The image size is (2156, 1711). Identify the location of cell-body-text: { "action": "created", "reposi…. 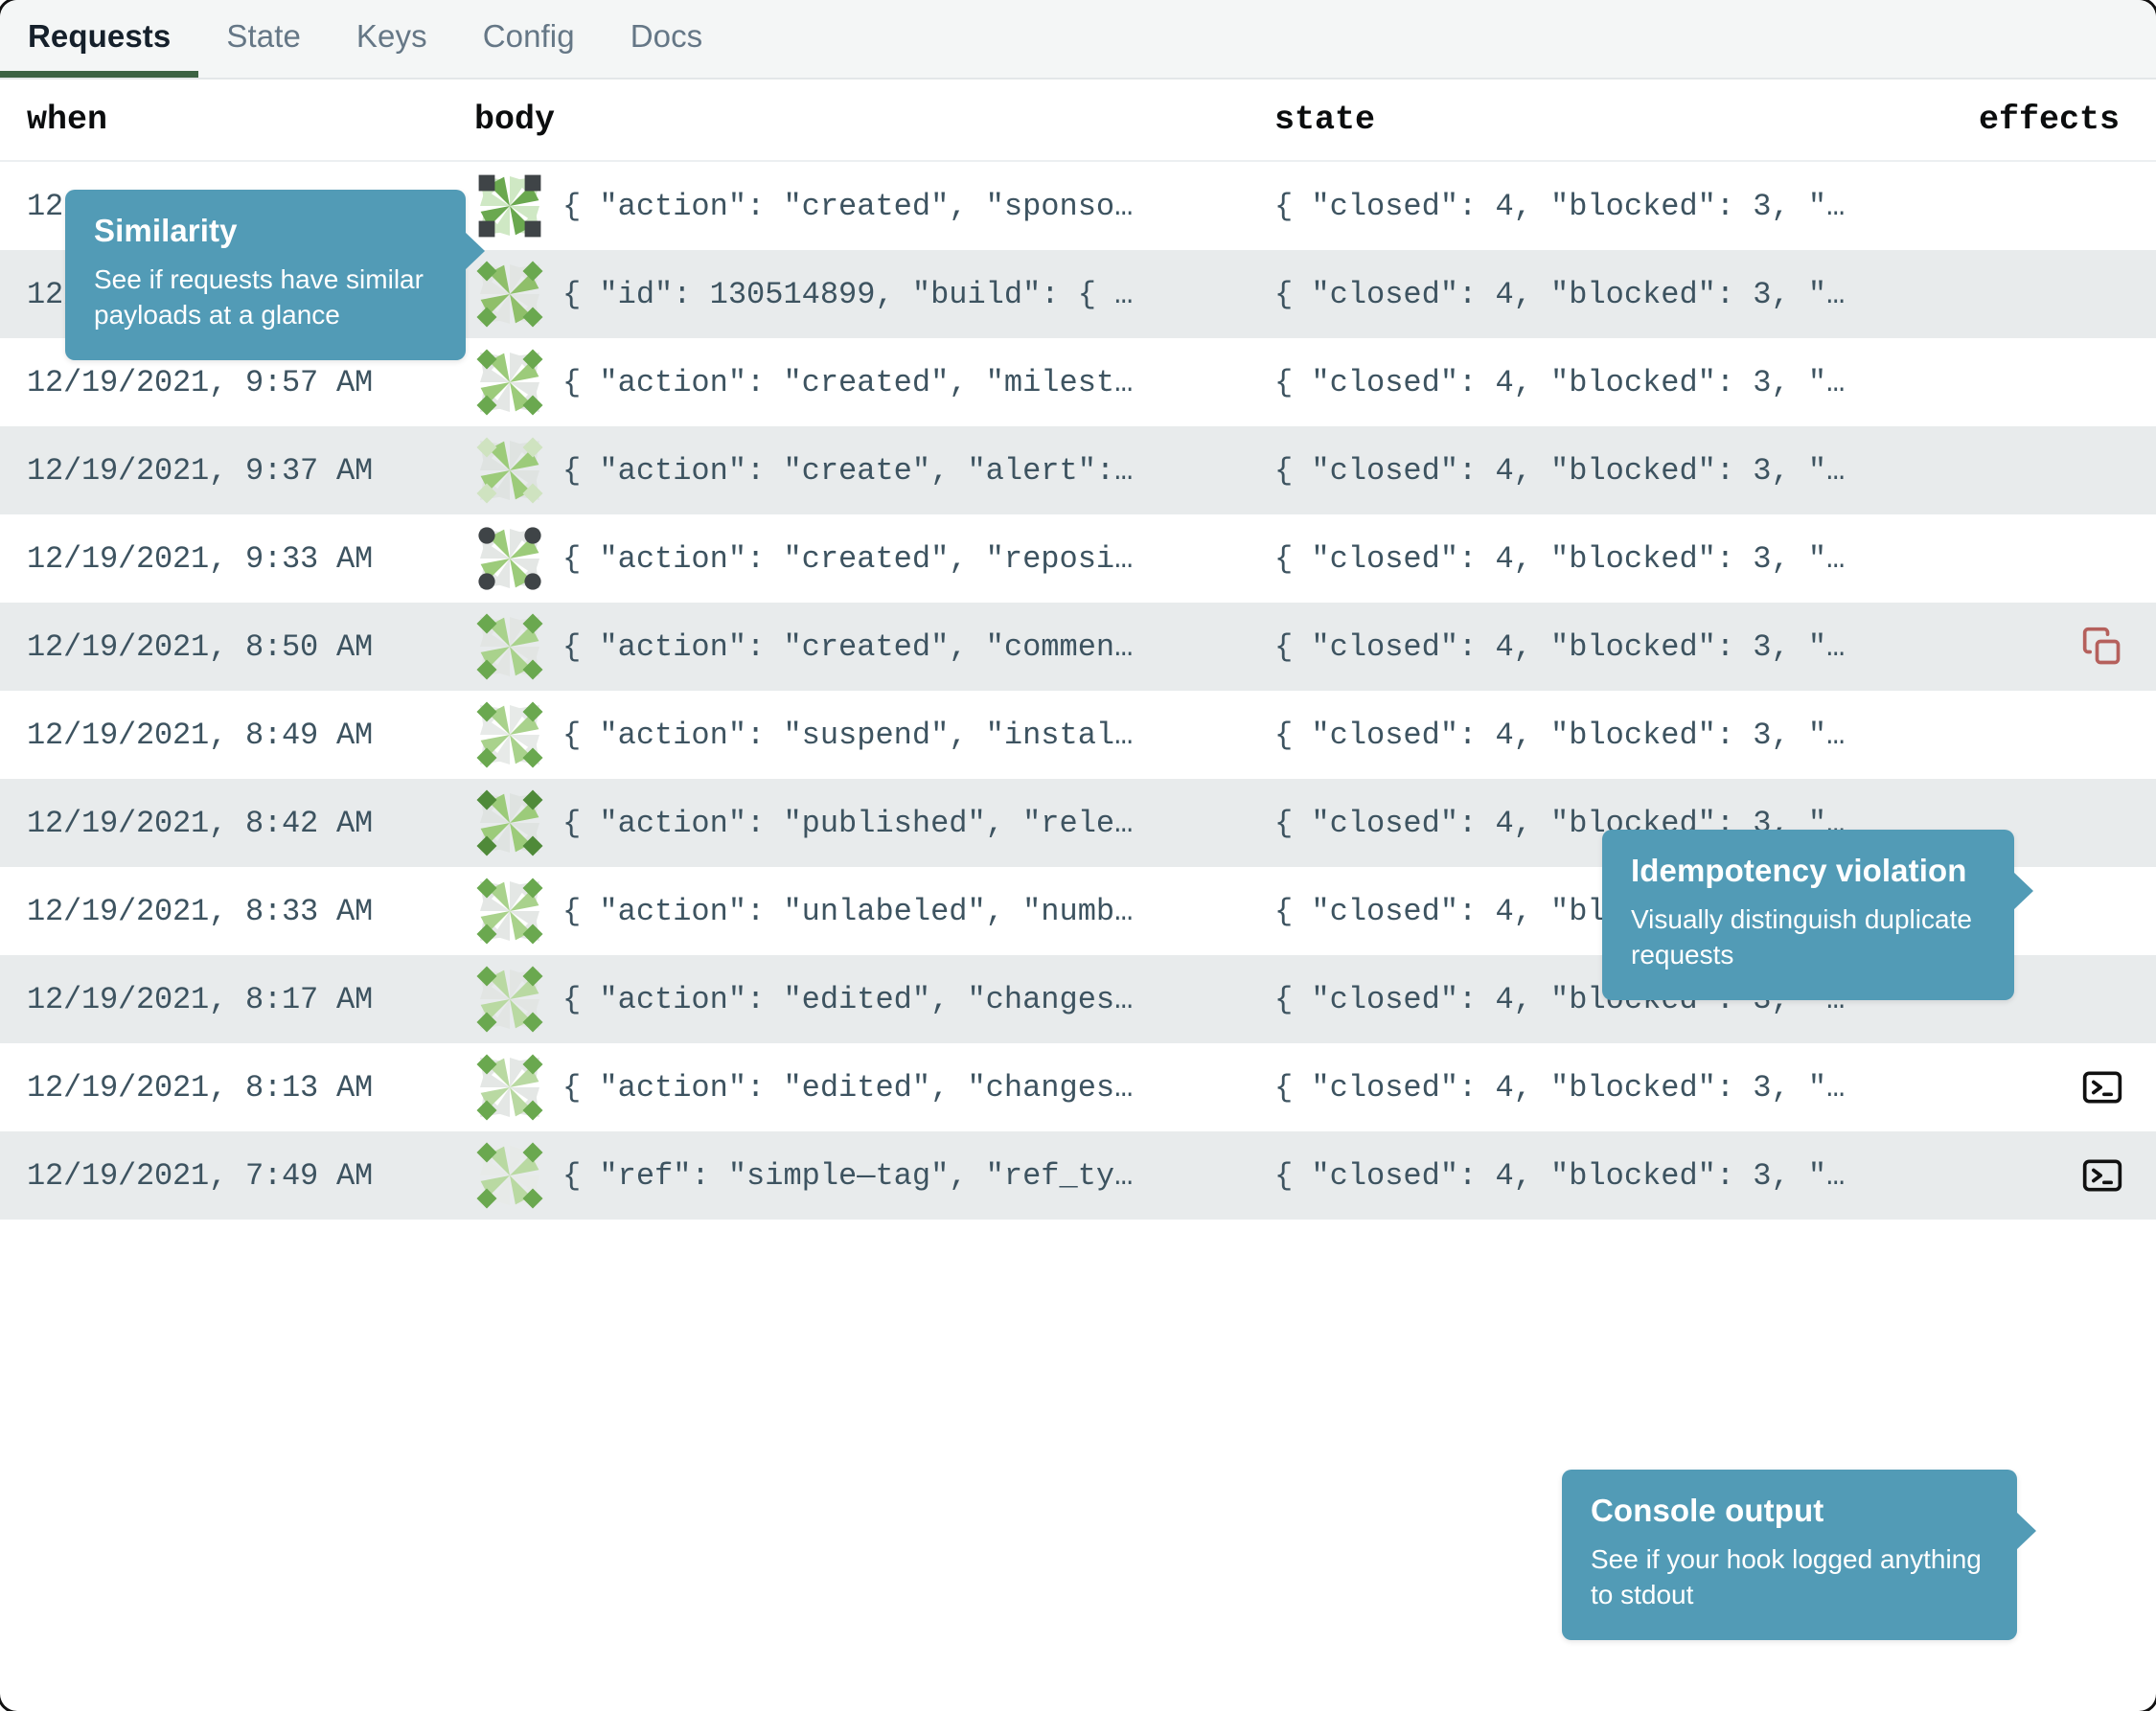
(848, 558).